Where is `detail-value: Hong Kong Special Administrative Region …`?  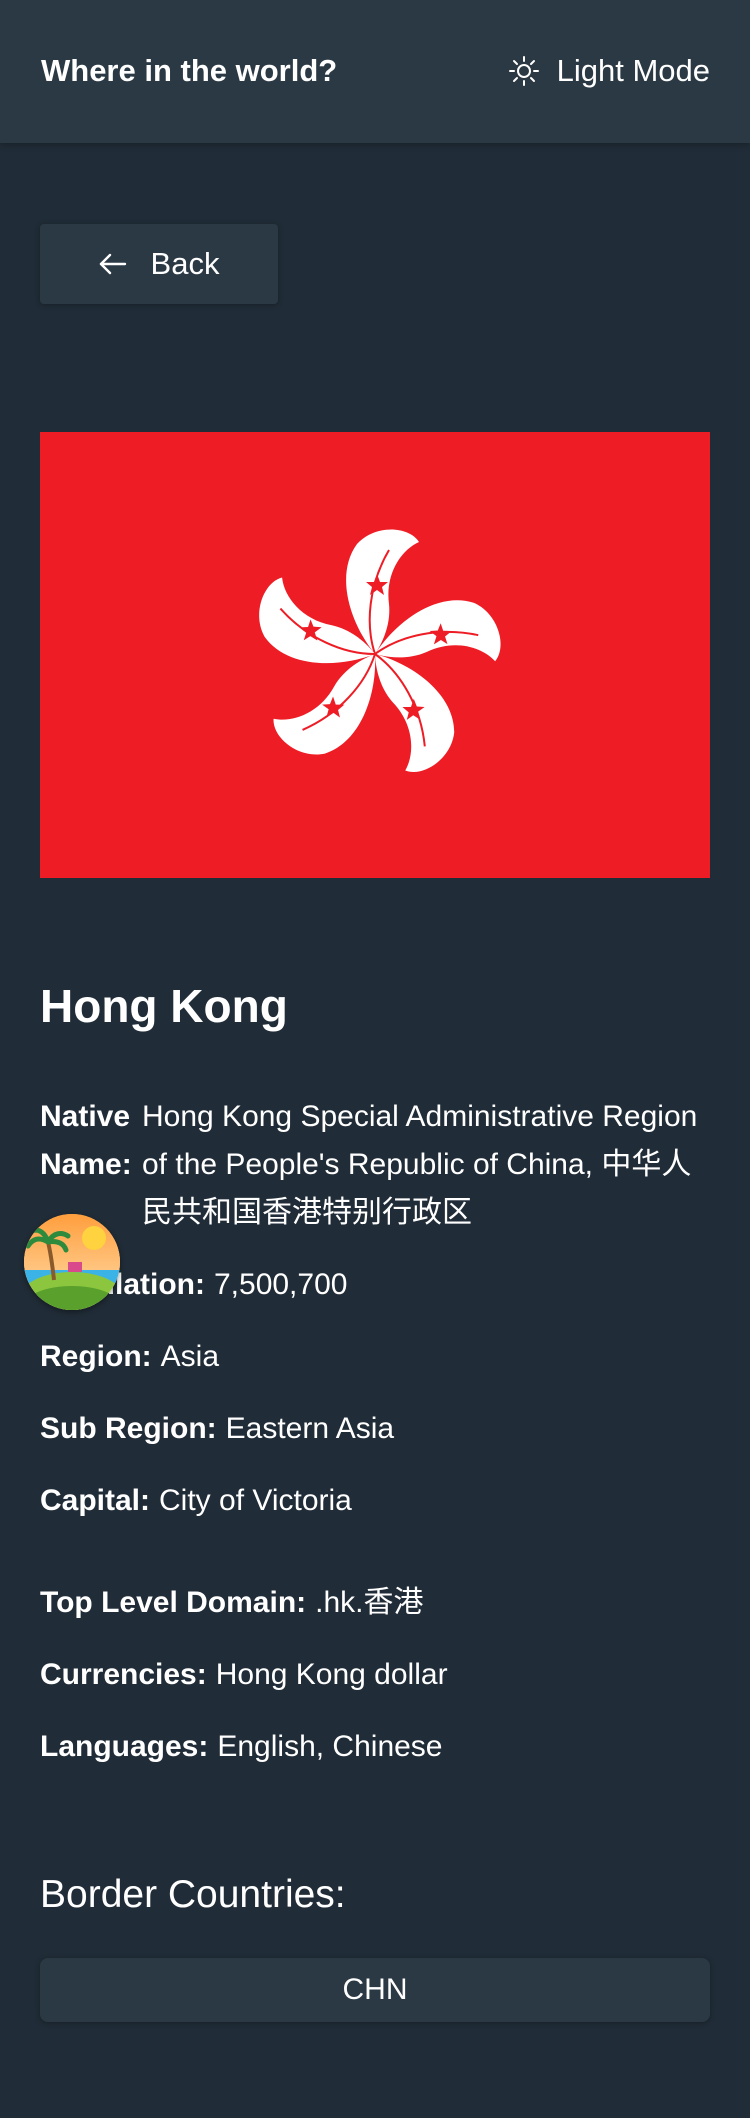
detail-value: Hong Kong Special Administrative Region … is located at coordinates (420, 1164).